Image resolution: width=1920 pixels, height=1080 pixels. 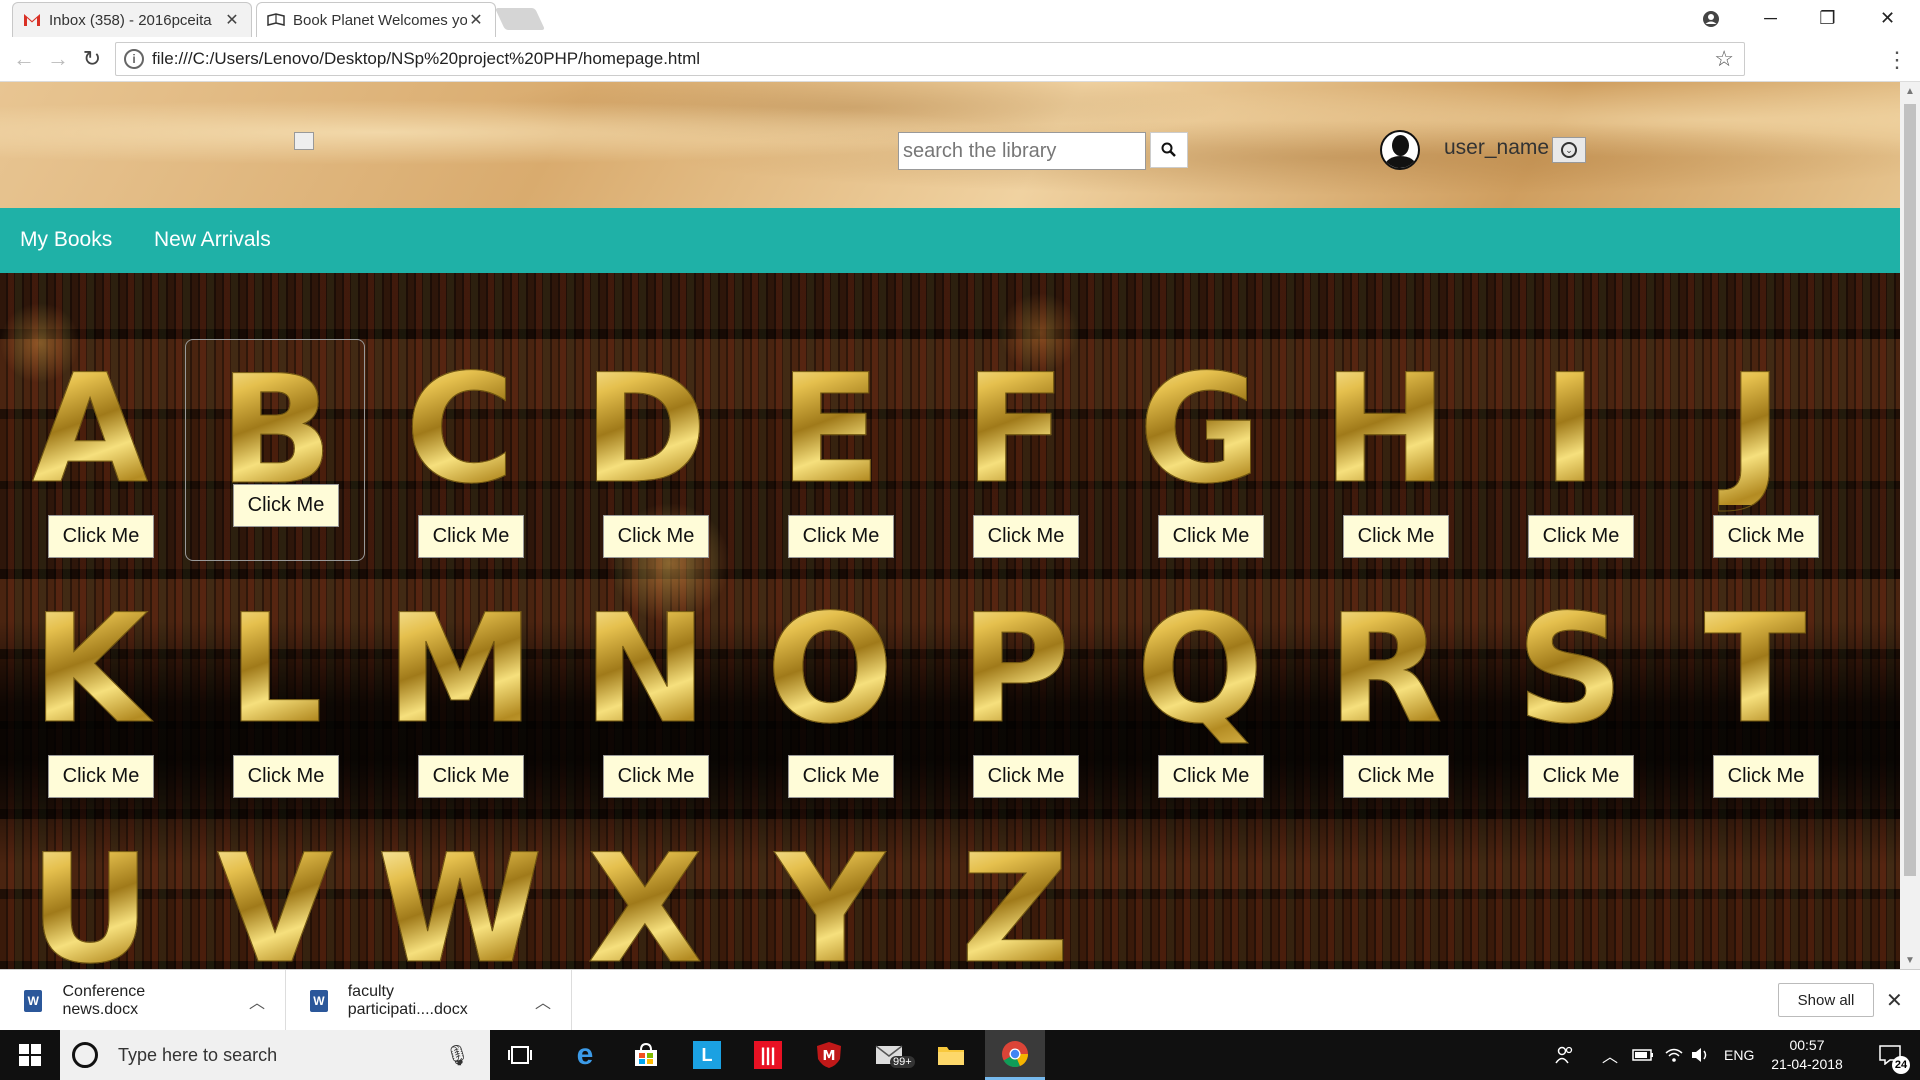 What do you see at coordinates (1910, 490) in the screenshot?
I see `scrollbar-thumb` at bounding box center [1910, 490].